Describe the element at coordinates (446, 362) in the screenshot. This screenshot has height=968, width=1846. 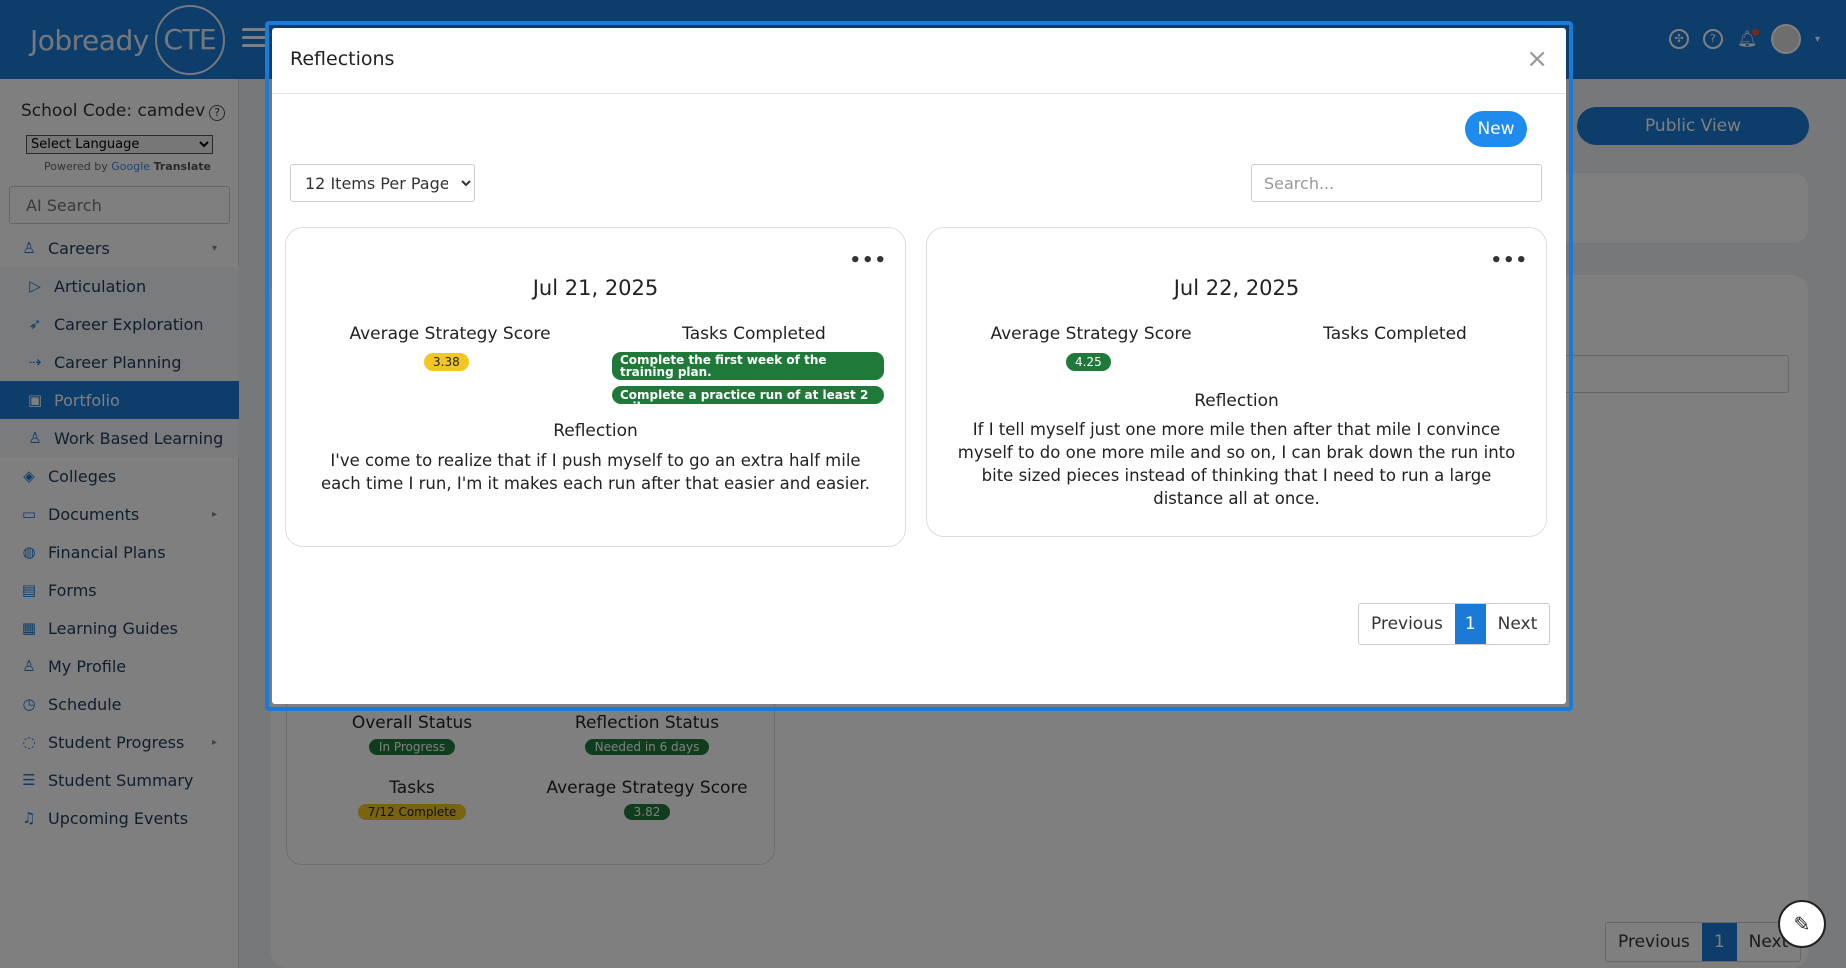
I see `average-score-badge: 3.38` at that location.